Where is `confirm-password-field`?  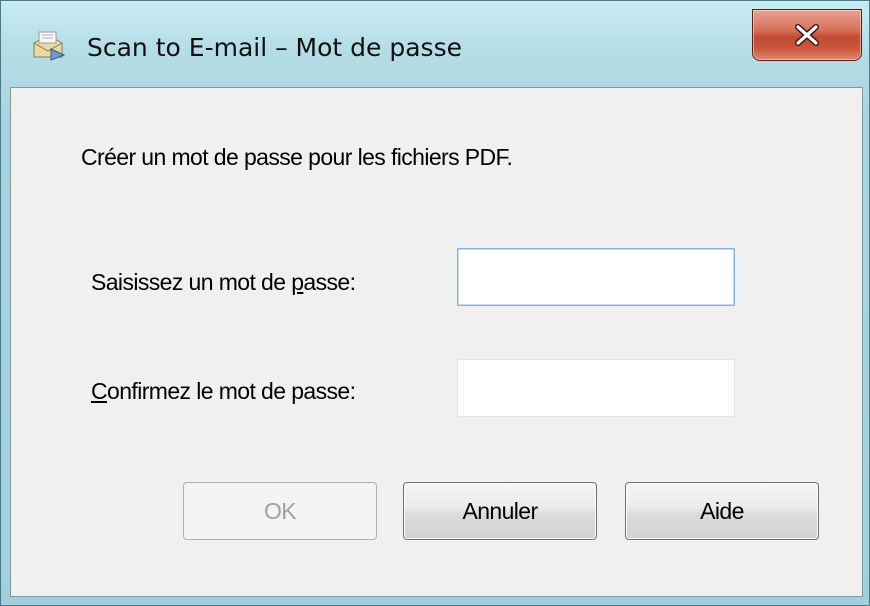
confirm-password-field is located at coordinates (596, 388).